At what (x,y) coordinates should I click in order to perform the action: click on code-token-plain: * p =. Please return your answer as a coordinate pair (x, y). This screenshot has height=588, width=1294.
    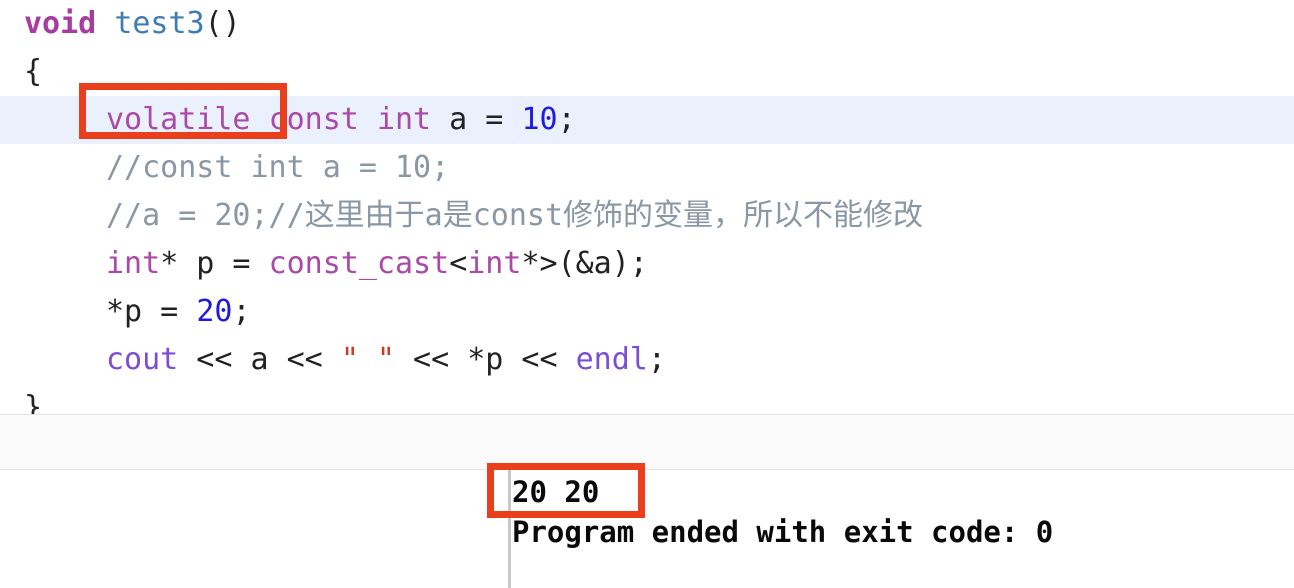
    Looking at the image, I should click on (214, 263).